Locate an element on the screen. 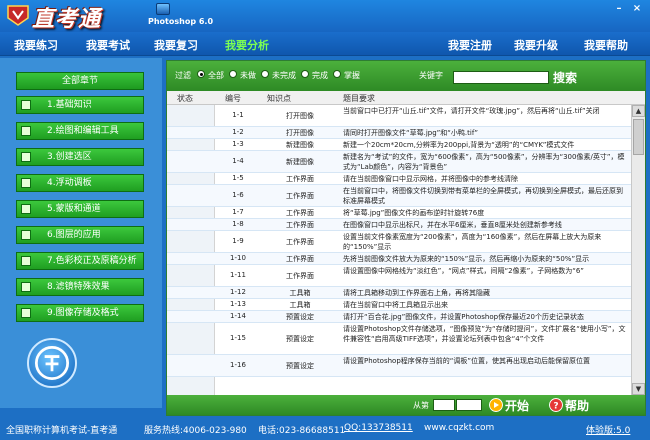  help-icon: ? is located at coordinates (556, 405).